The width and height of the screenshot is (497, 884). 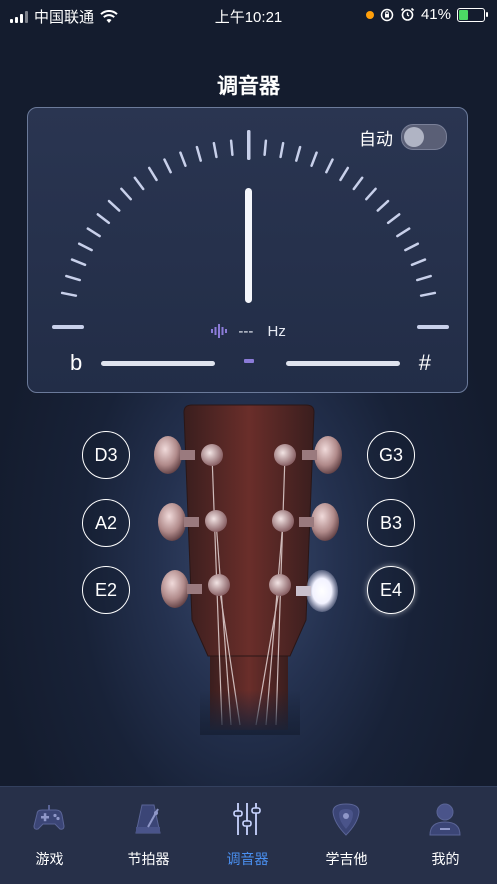 I want to click on battery-icon, so click(x=472, y=14).